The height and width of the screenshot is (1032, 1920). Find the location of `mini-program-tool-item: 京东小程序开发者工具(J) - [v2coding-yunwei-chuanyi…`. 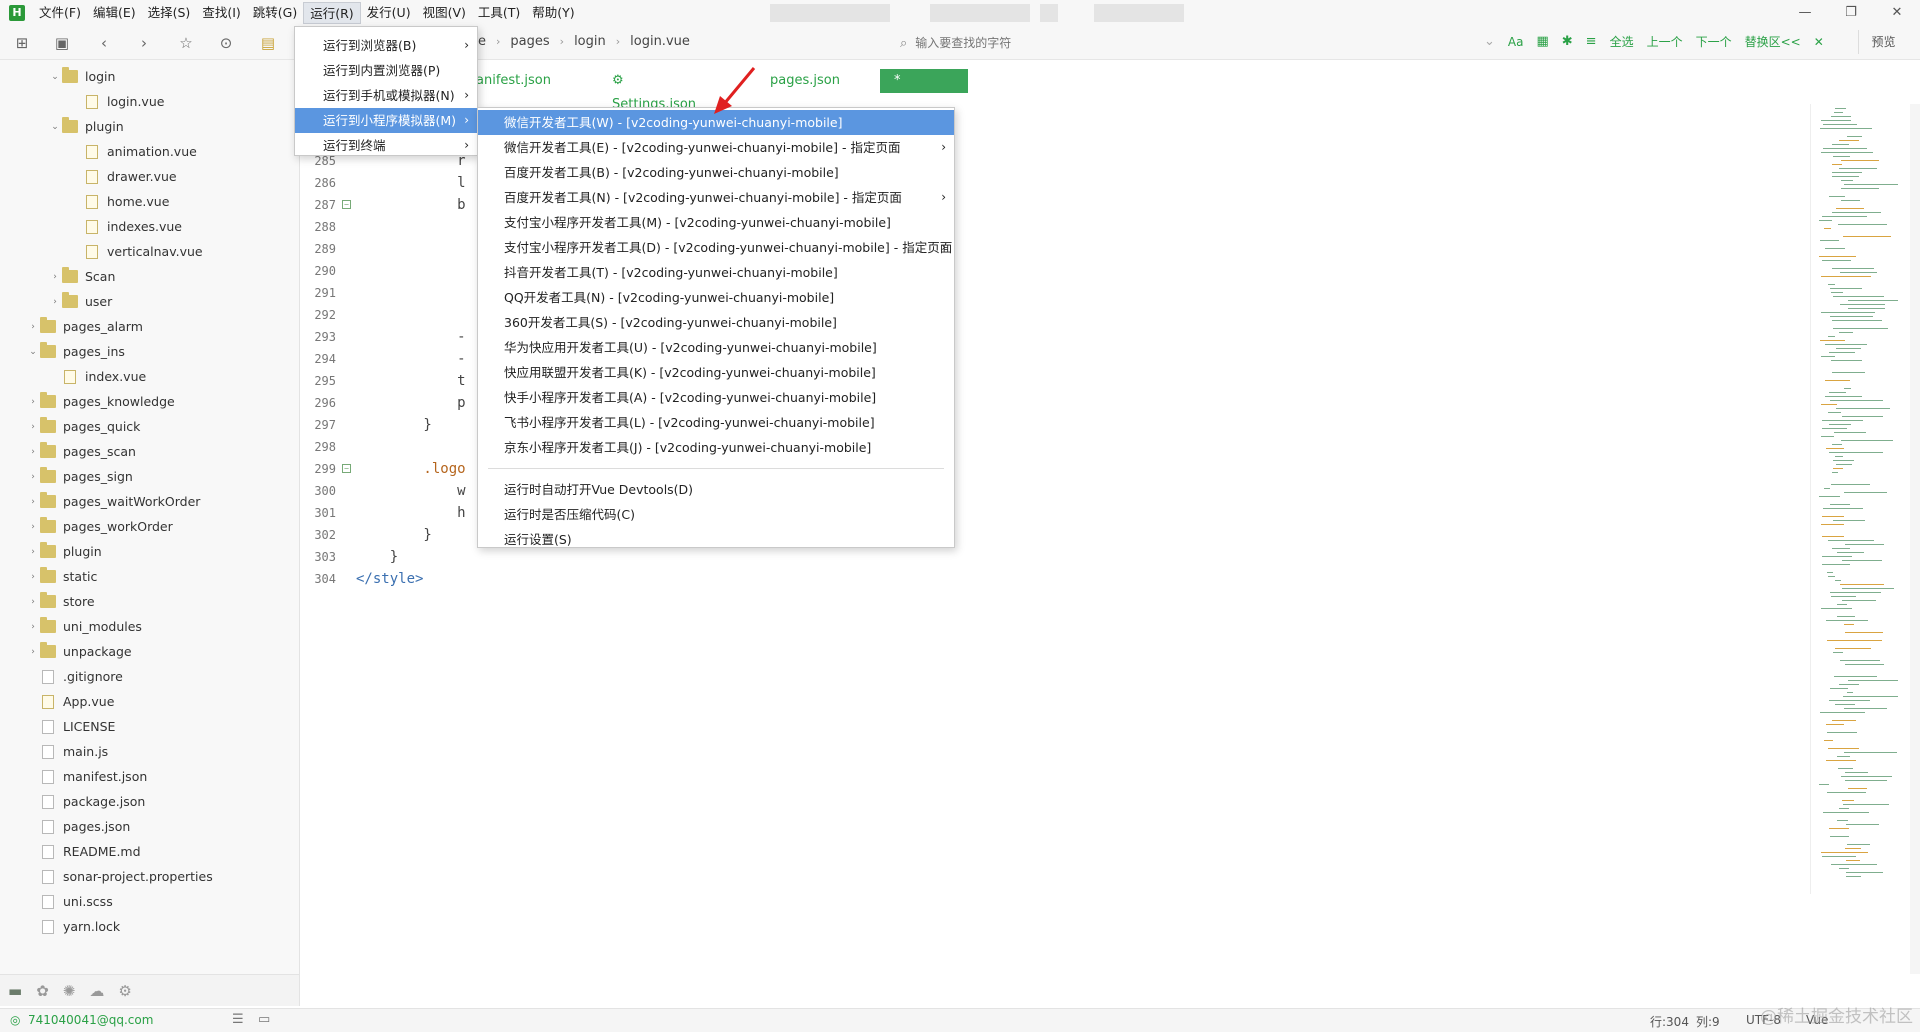

mini-program-tool-item: 京东小程序开发者工具(J) - [v2coding-yunwei-chuanyi… is located at coordinates (716, 447).